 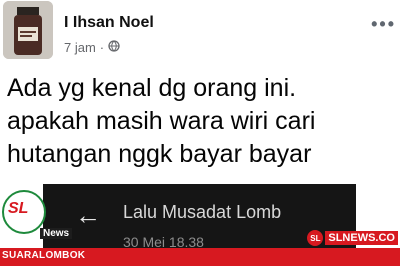 I want to click on avatar, so click(x=28, y=30).